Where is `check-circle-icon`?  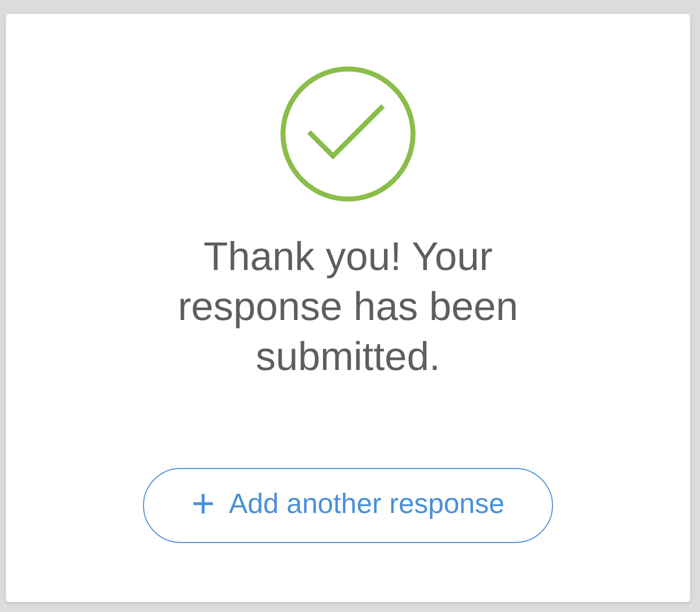
check-circle-icon is located at coordinates (348, 134).